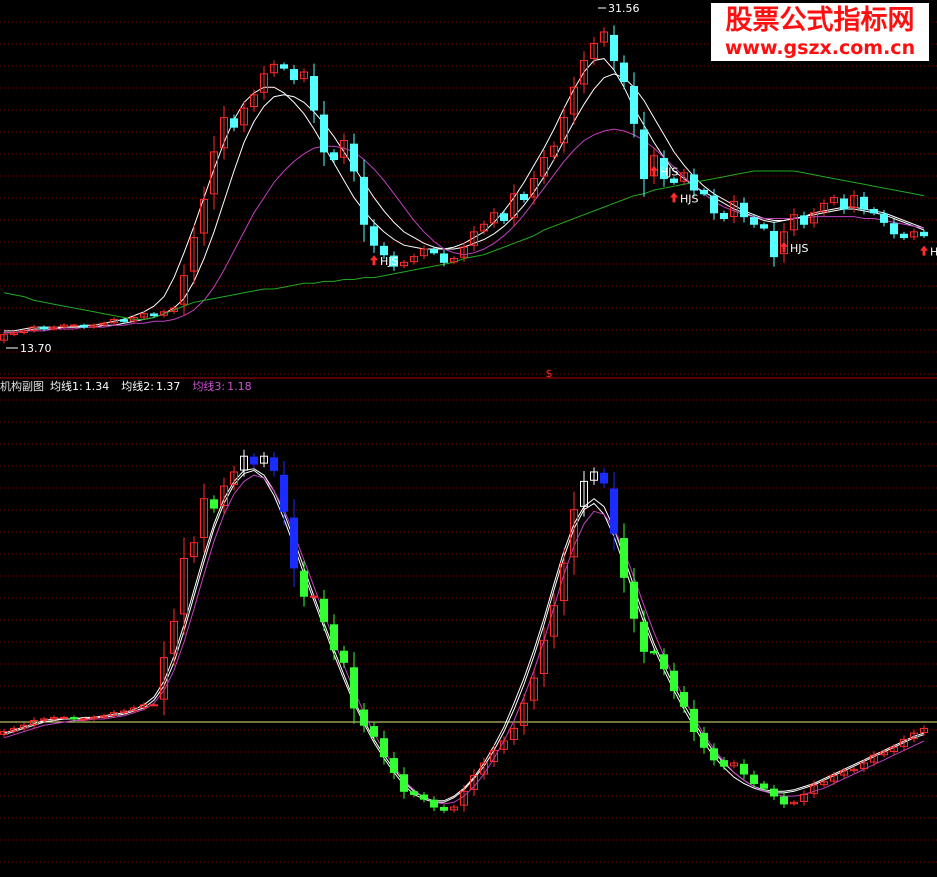 The height and width of the screenshot is (877, 937). What do you see at coordinates (36, 348) in the screenshot?
I see `low-label: 13.70` at bounding box center [36, 348].